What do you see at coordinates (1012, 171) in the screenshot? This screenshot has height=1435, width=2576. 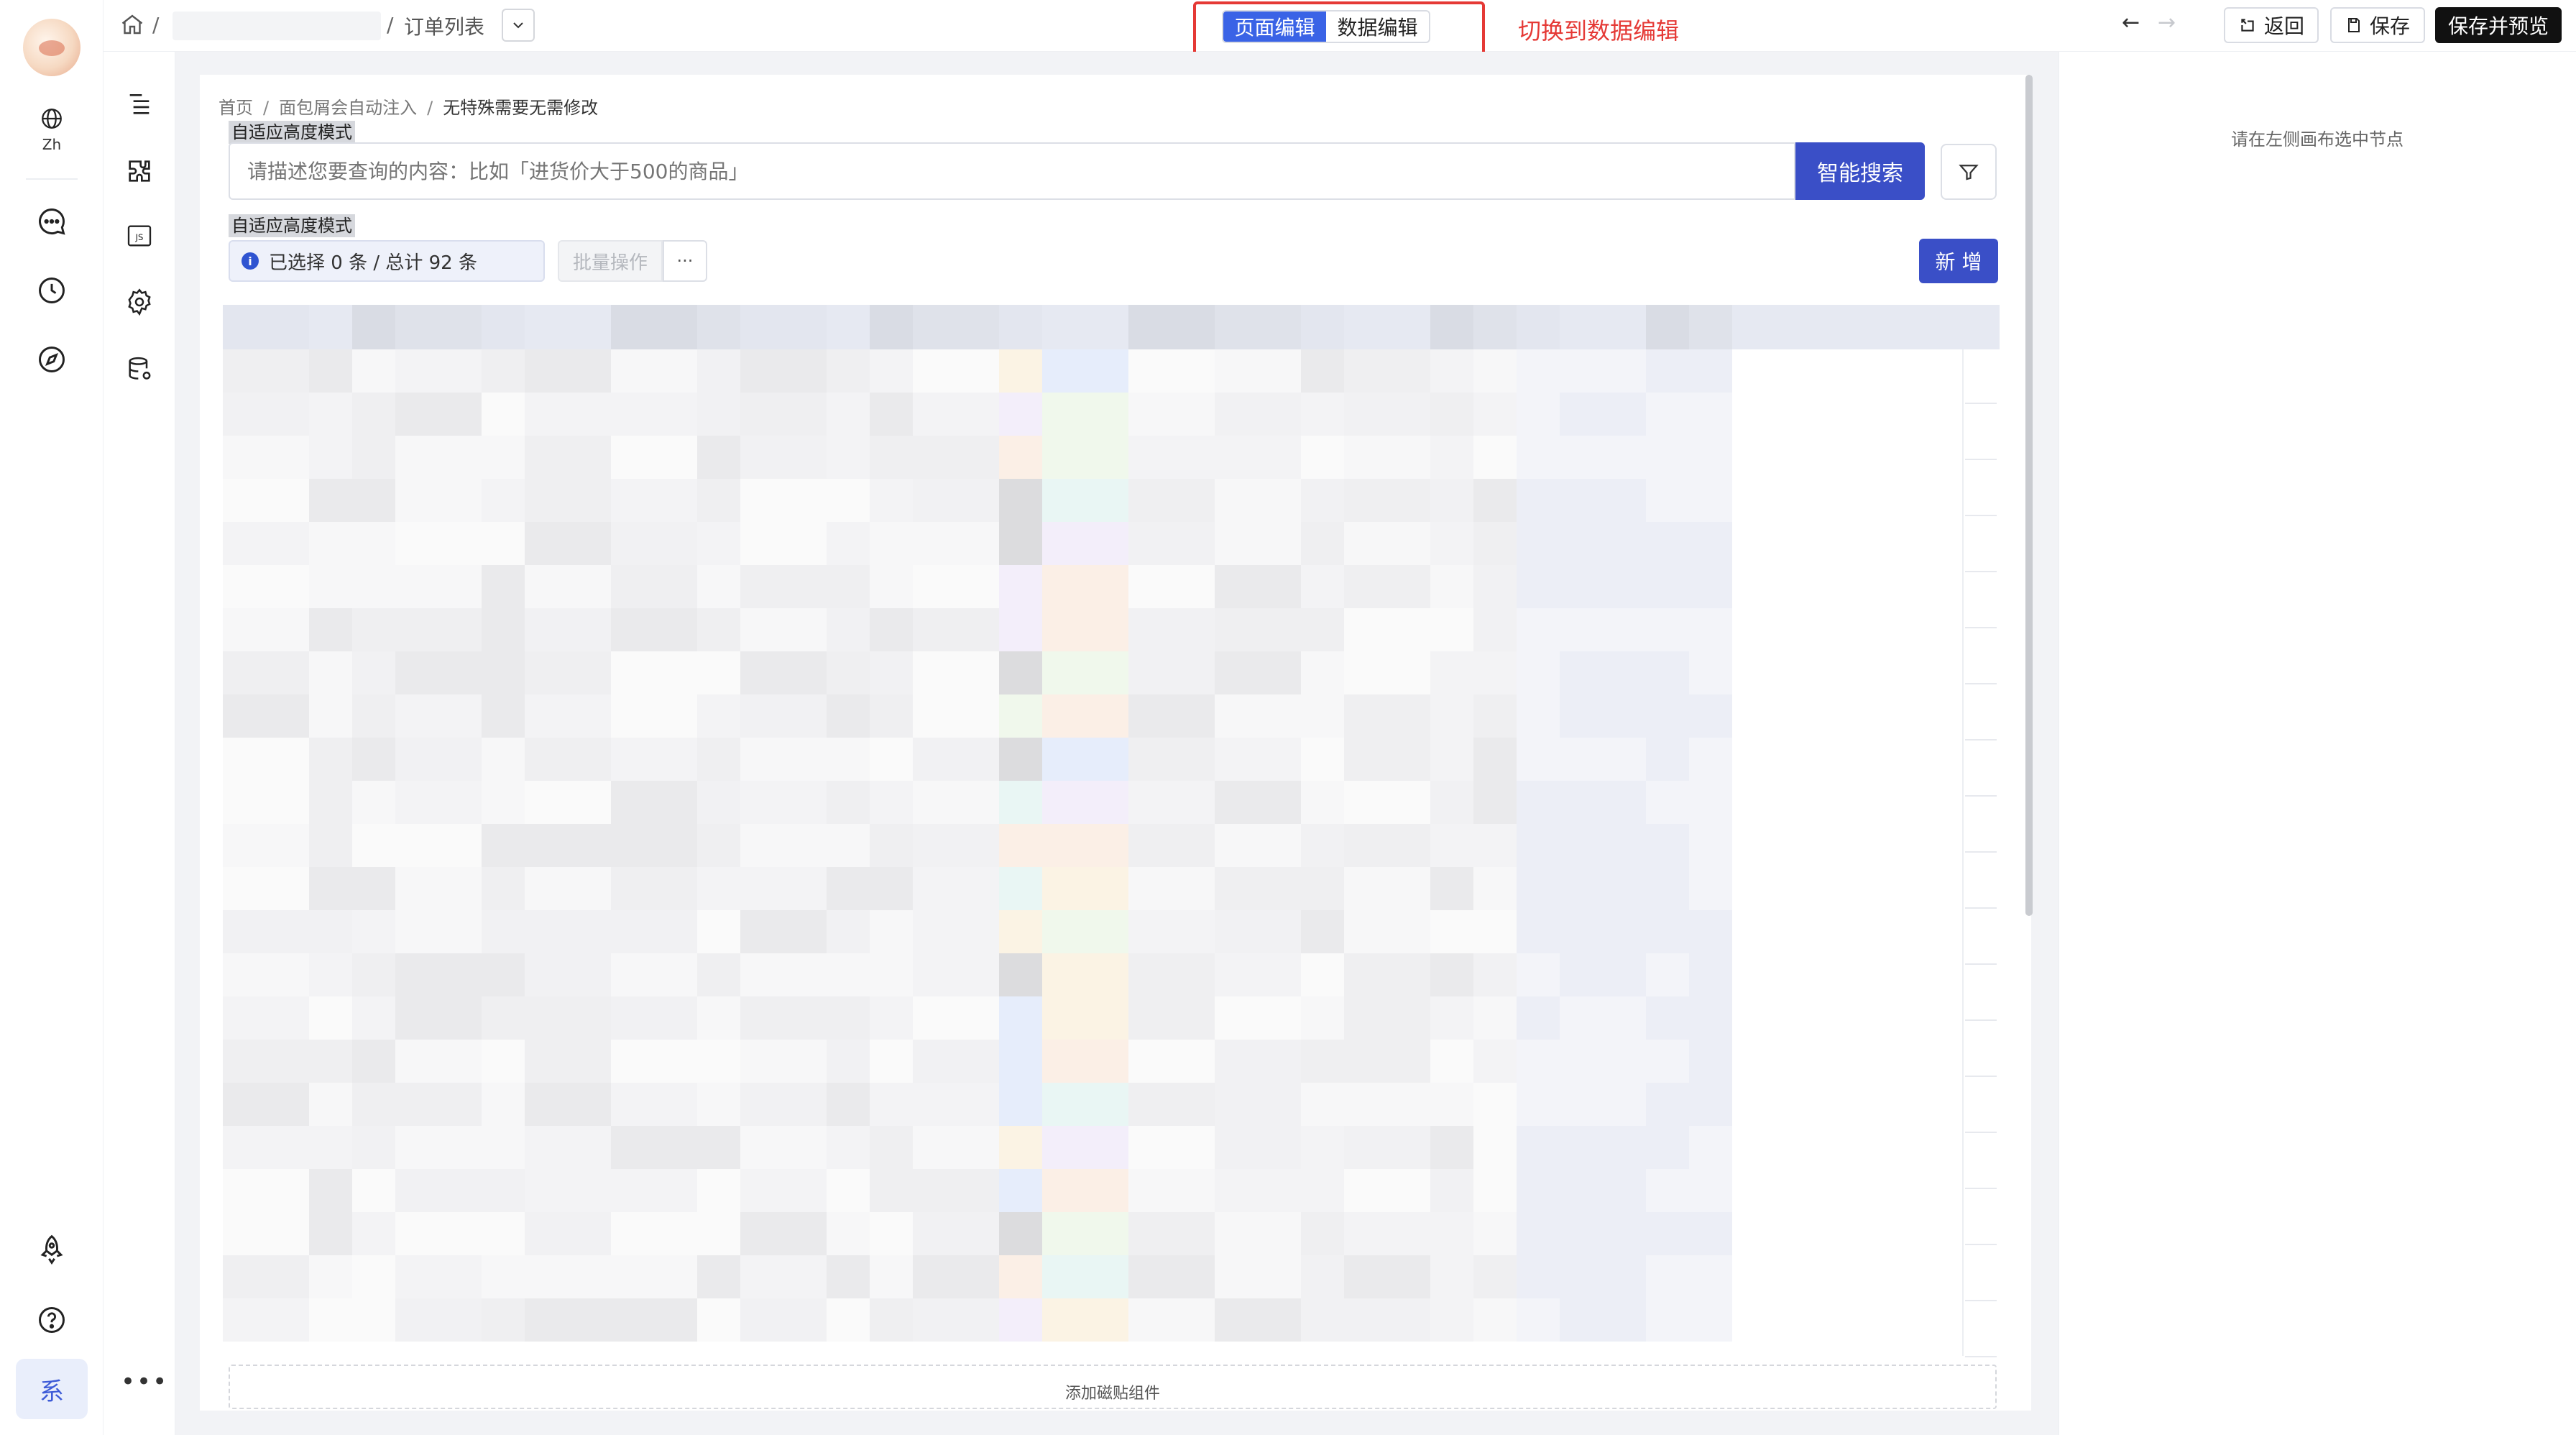 I see `smart-search-input` at bounding box center [1012, 171].